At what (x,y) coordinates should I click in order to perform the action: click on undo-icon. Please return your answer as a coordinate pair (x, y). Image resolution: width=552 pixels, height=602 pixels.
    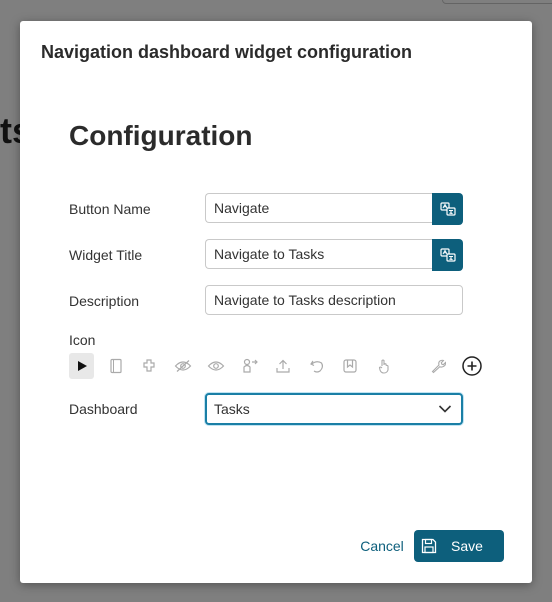
    Looking at the image, I should click on (316, 366).